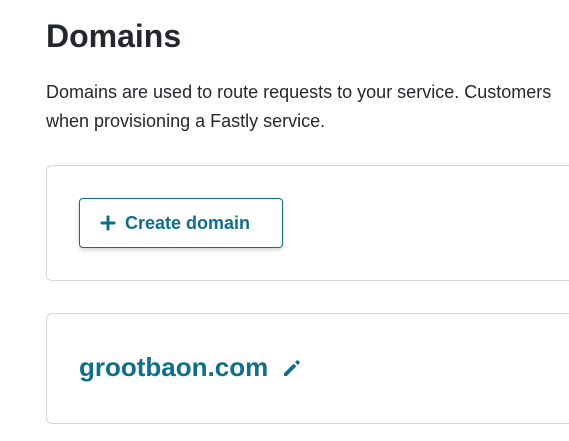 Image resolution: width=569 pixels, height=441 pixels. Describe the element at coordinates (114, 36) in the screenshot. I see `page-title: Domains` at that location.